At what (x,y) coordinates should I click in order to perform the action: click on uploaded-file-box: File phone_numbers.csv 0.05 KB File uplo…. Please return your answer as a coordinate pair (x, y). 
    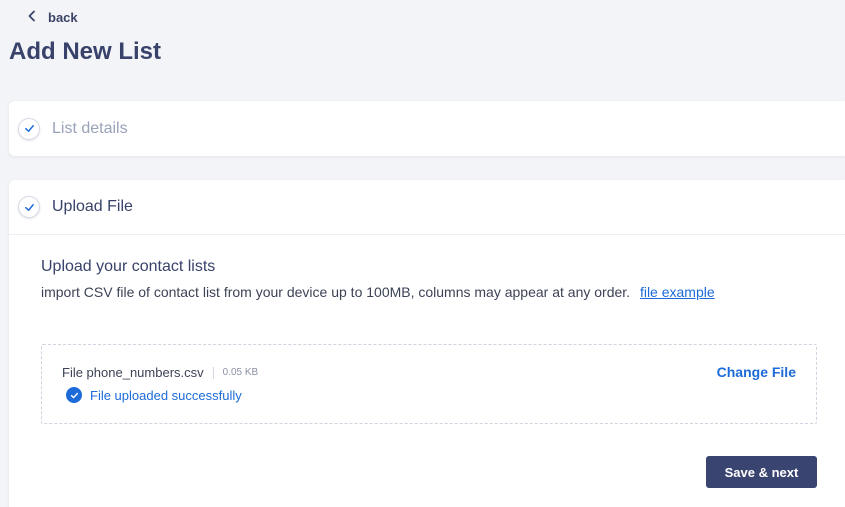
    Looking at the image, I should click on (429, 384).